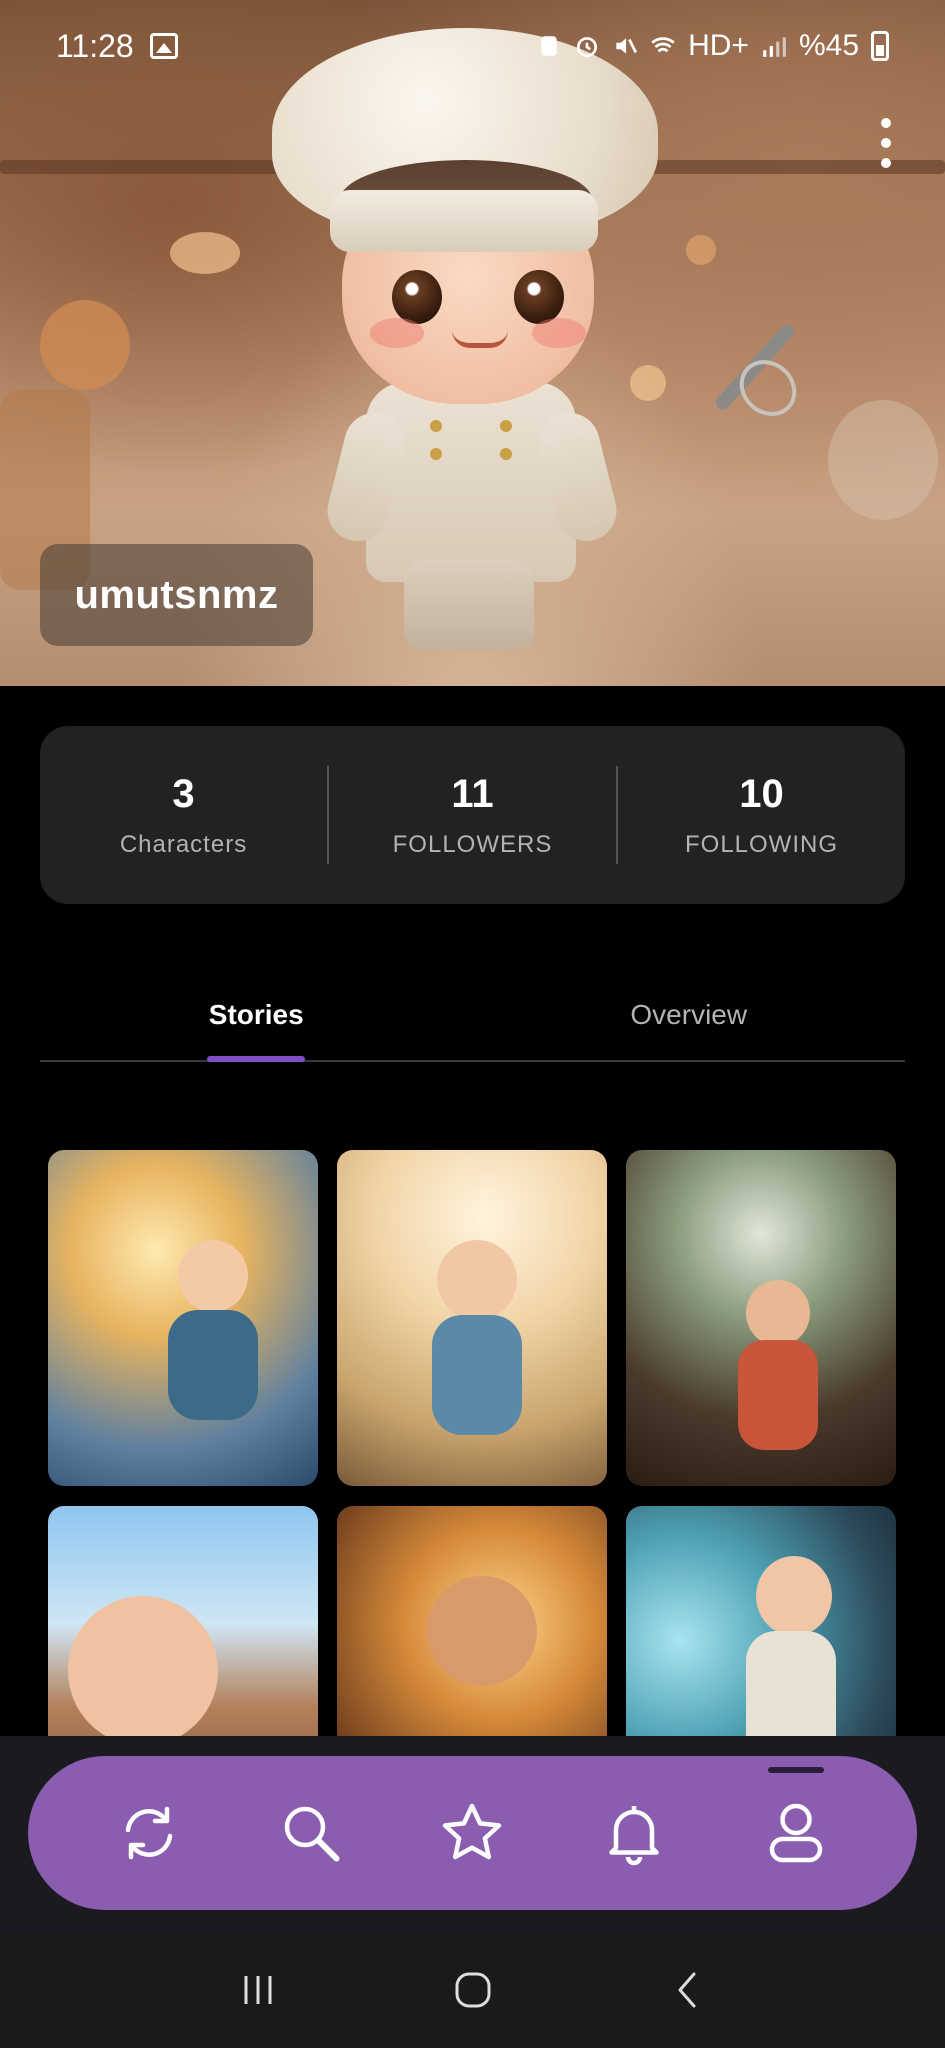  Describe the element at coordinates (761, 793) in the screenshot. I see `stat-value: 10` at that location.